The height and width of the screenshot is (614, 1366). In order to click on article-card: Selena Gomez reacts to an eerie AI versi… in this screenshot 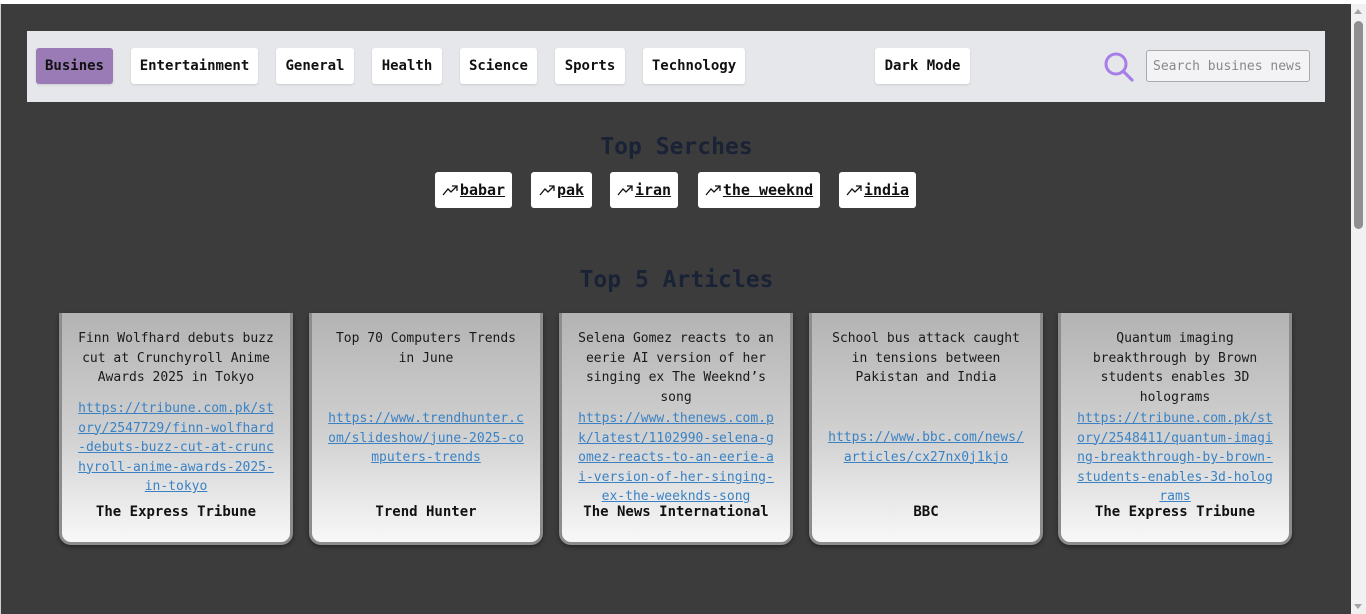, I will do `click(676, 429)`.